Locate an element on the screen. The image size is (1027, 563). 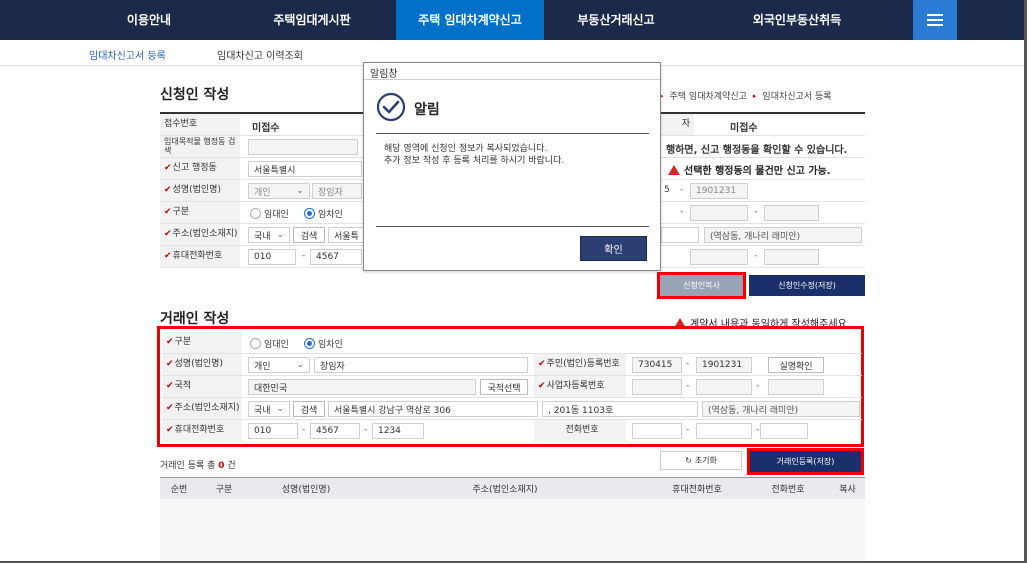
trader-biz-part1 is located at coordinates (657, 387).